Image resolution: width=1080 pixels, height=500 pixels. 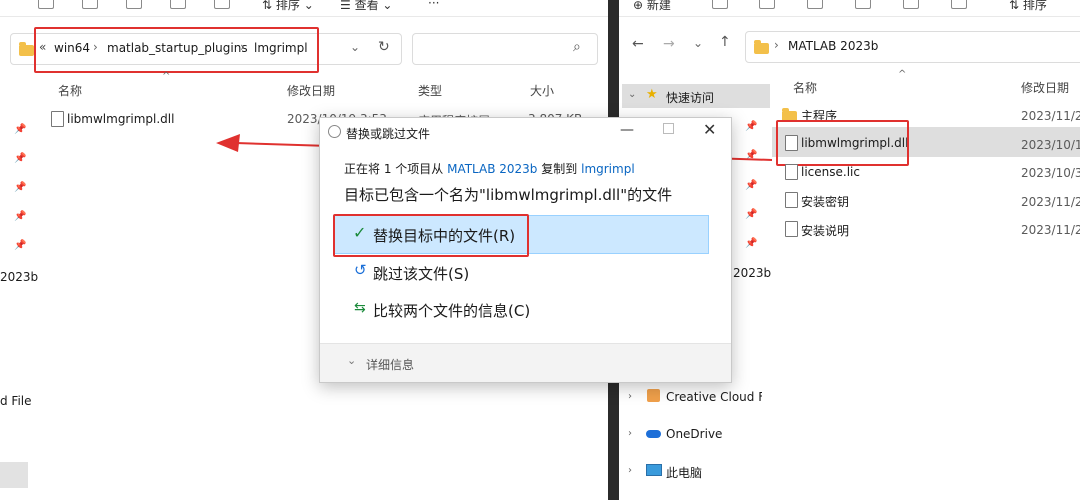 What do you see at coordinates (394, 169) in the screenshot?
I see `info-prefix: 正在将 1 个项目从` at bounding box center [394, 169].